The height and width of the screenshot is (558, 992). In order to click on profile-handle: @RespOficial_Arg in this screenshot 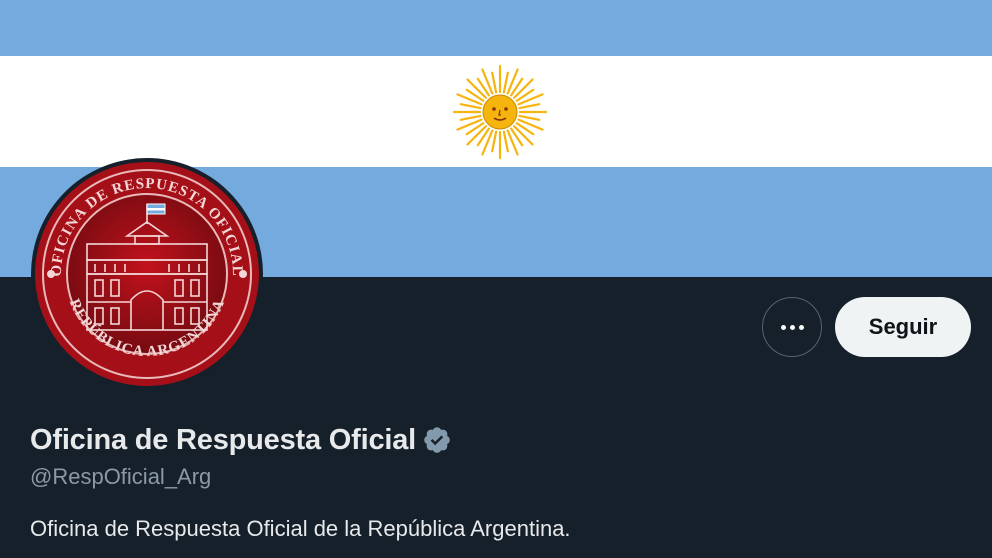, I will do `click(121, 476)`.